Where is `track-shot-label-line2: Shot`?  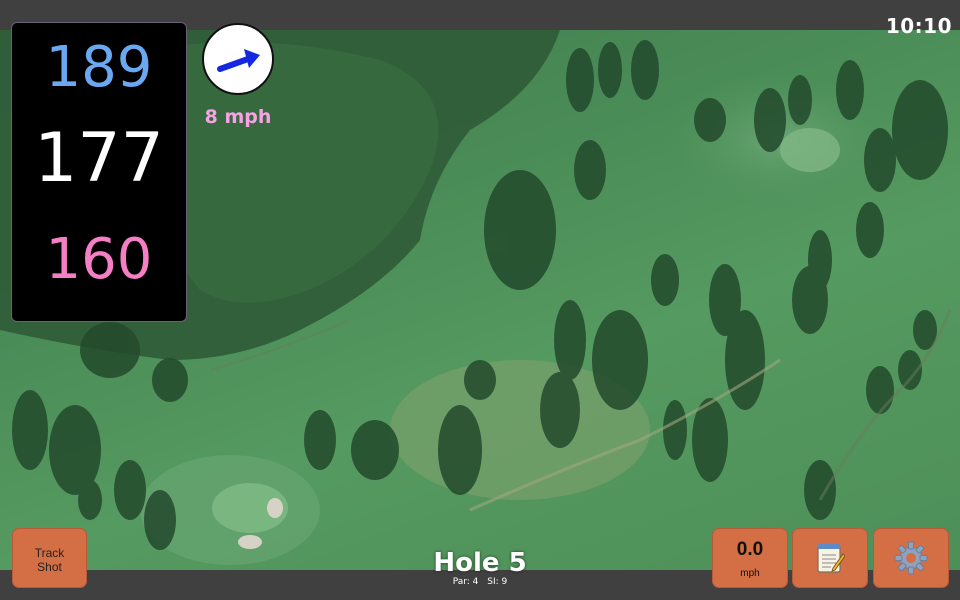 track-shot-label-line2: Shot is located at coordinates (49, 567).